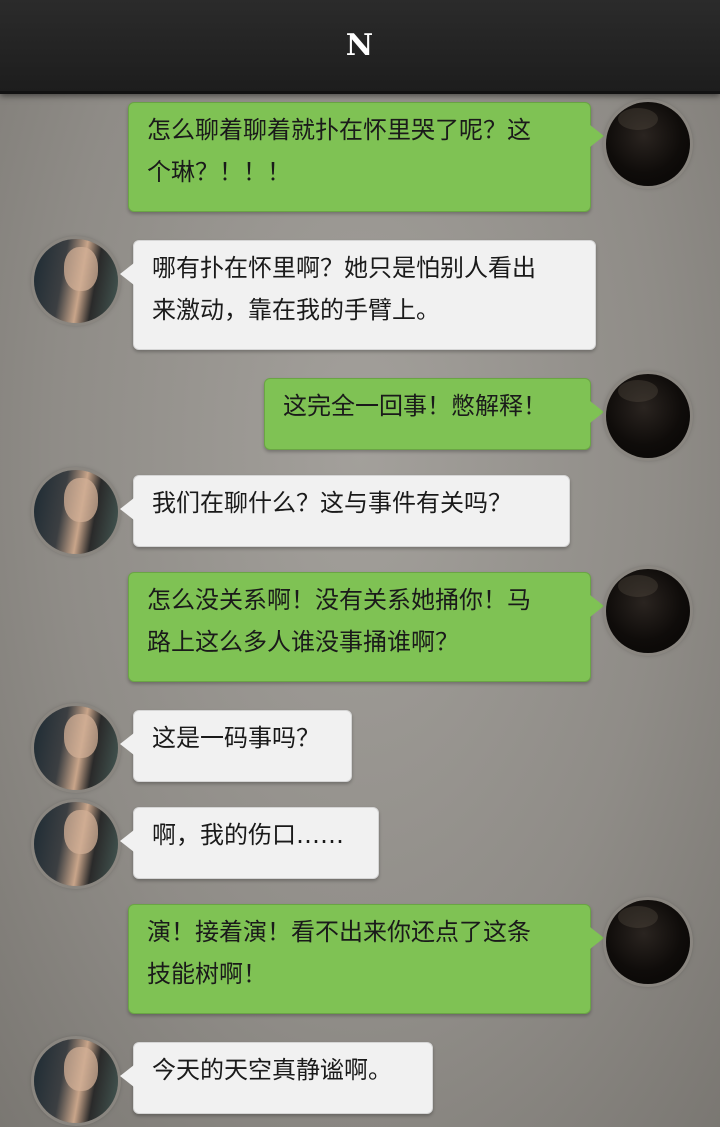 The height and width of the screenshot is (1127, 720). Describe the element at coordinates (415, 406) in the screenshot. I see `message-text-line: 这完全一回事！憋解释！` at that location.